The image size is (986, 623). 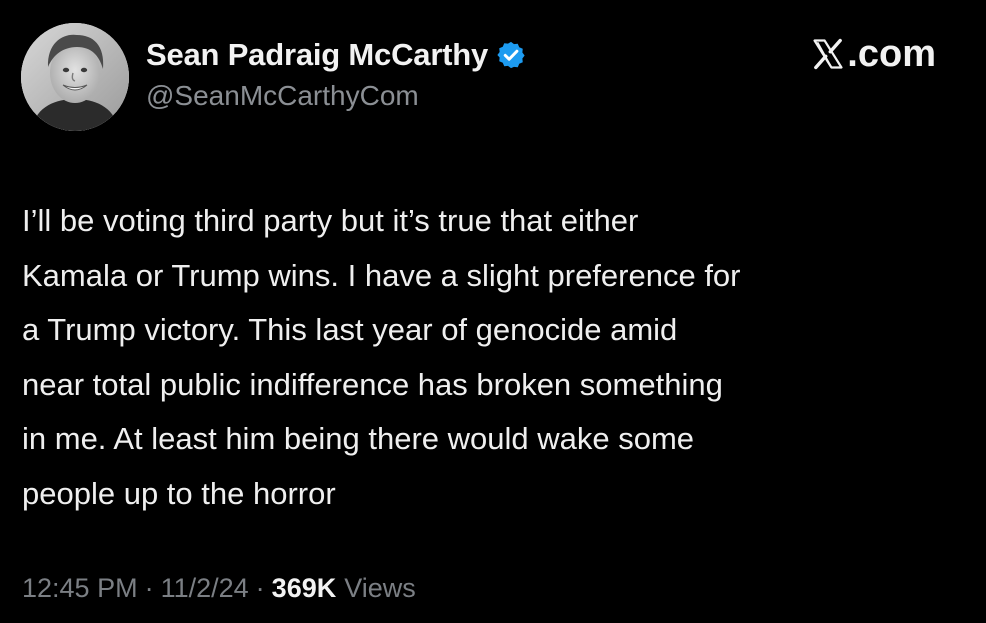 I want to click on author-display-name: Sean Padraig McCarthy, so click(x=317, y=55).